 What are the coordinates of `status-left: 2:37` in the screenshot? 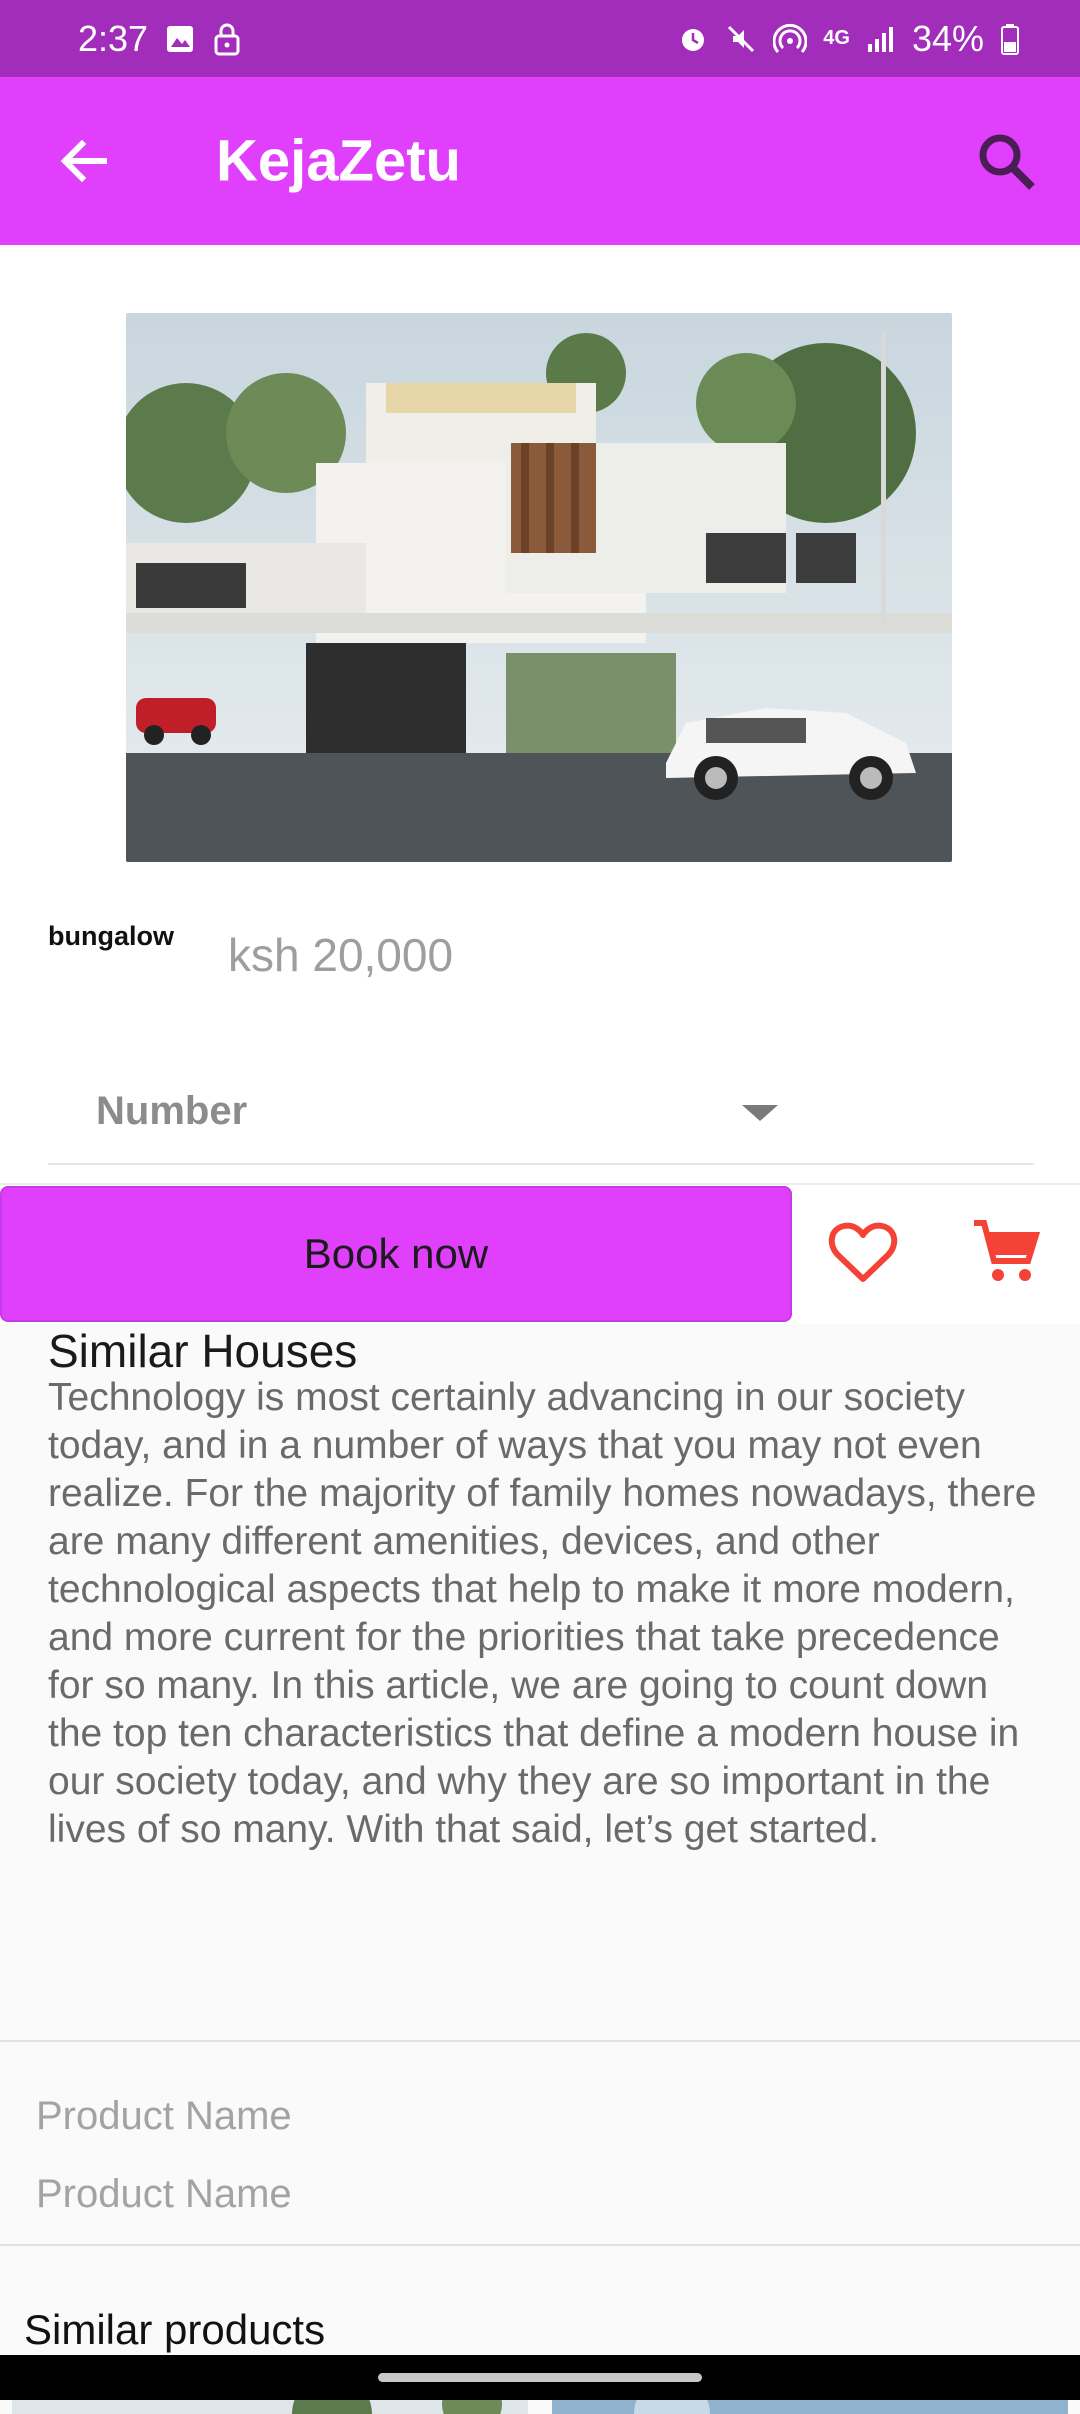 It's located at (160, 39).